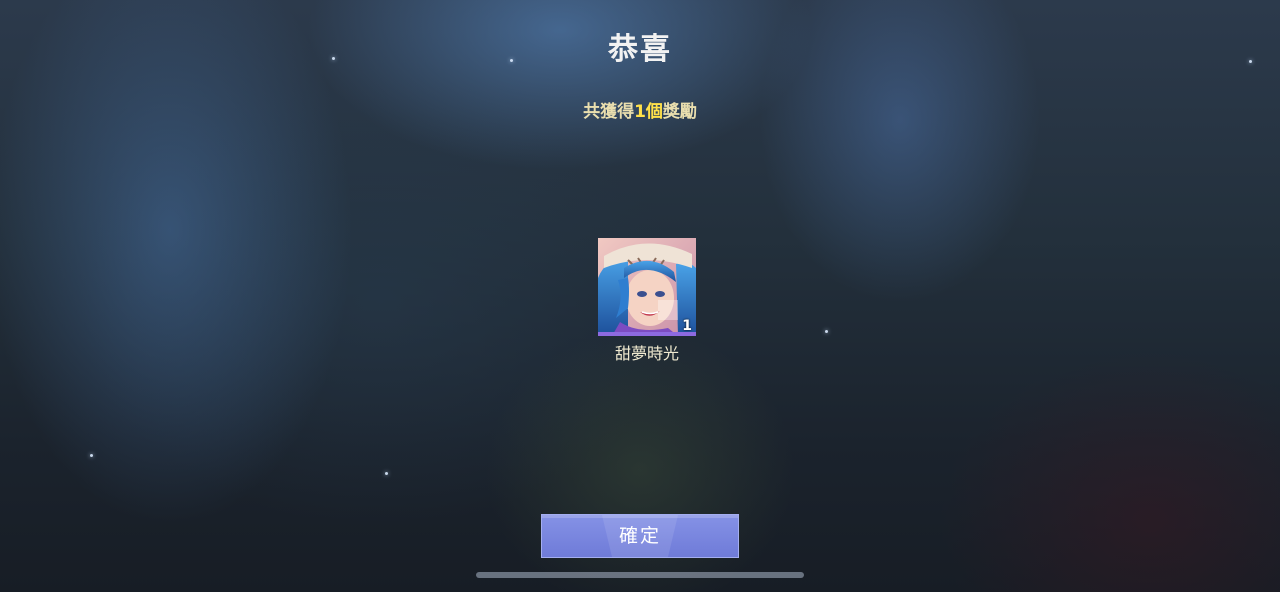 The height and width of the screenshot is (592, 1280). I want to click on reward-count: 1個, so click(648, 112).